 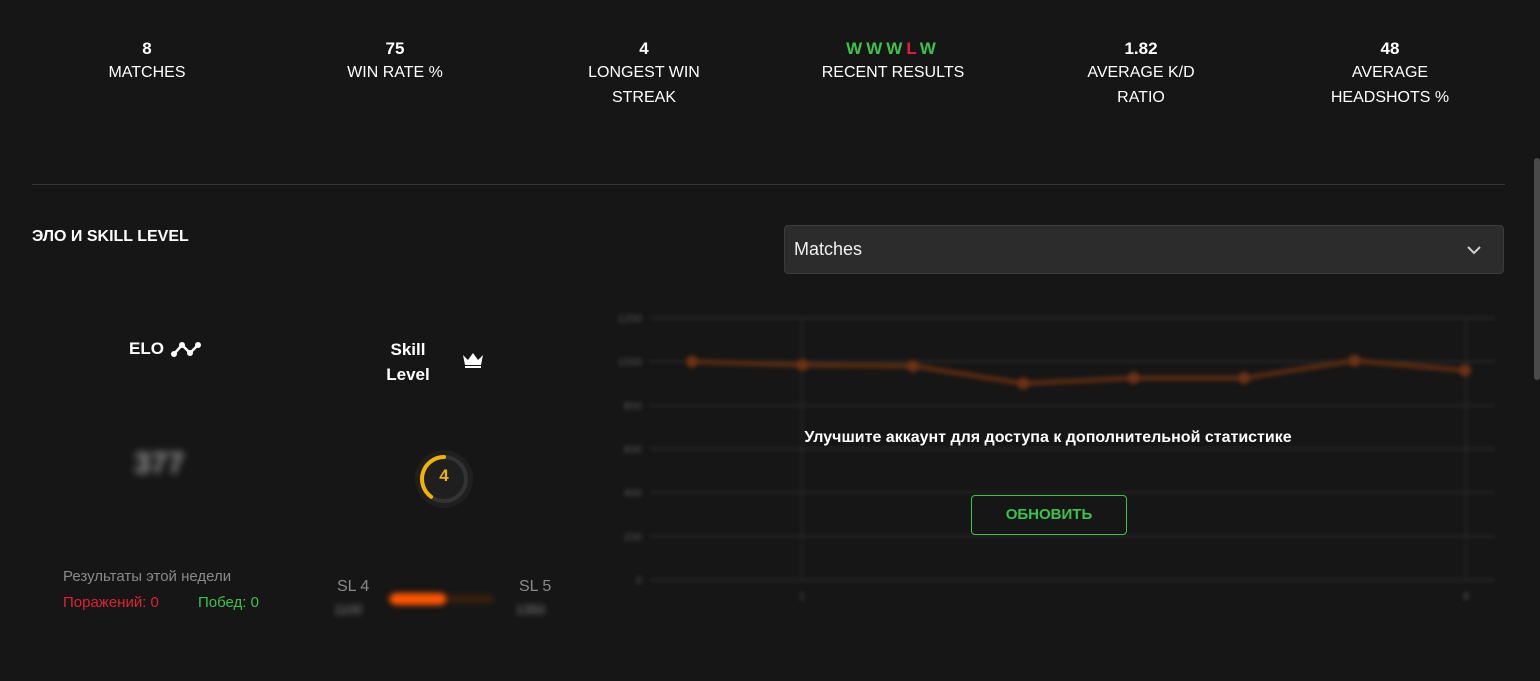 I want to click on crown-icon, so click(x=473, y=360).